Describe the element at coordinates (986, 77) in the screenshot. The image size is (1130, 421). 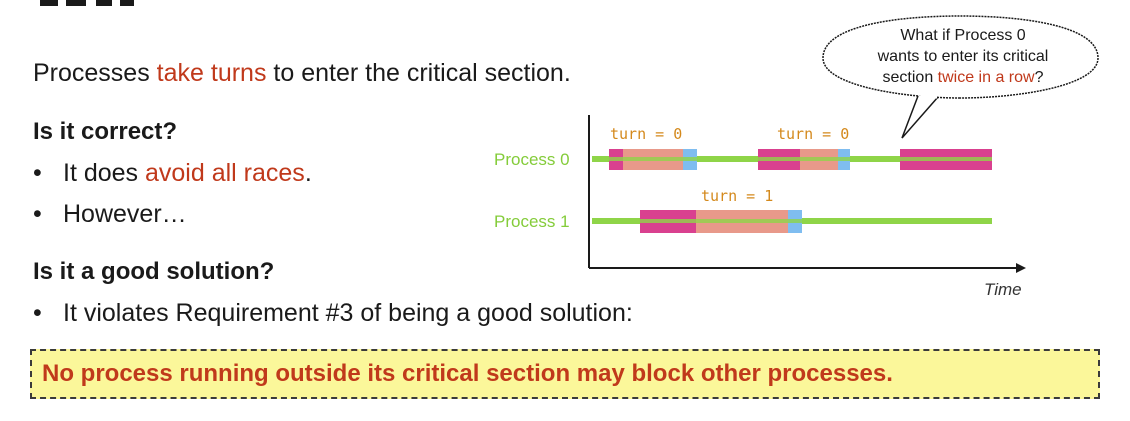
I see `bubble-line3-highlight: twice in a row` at that location.